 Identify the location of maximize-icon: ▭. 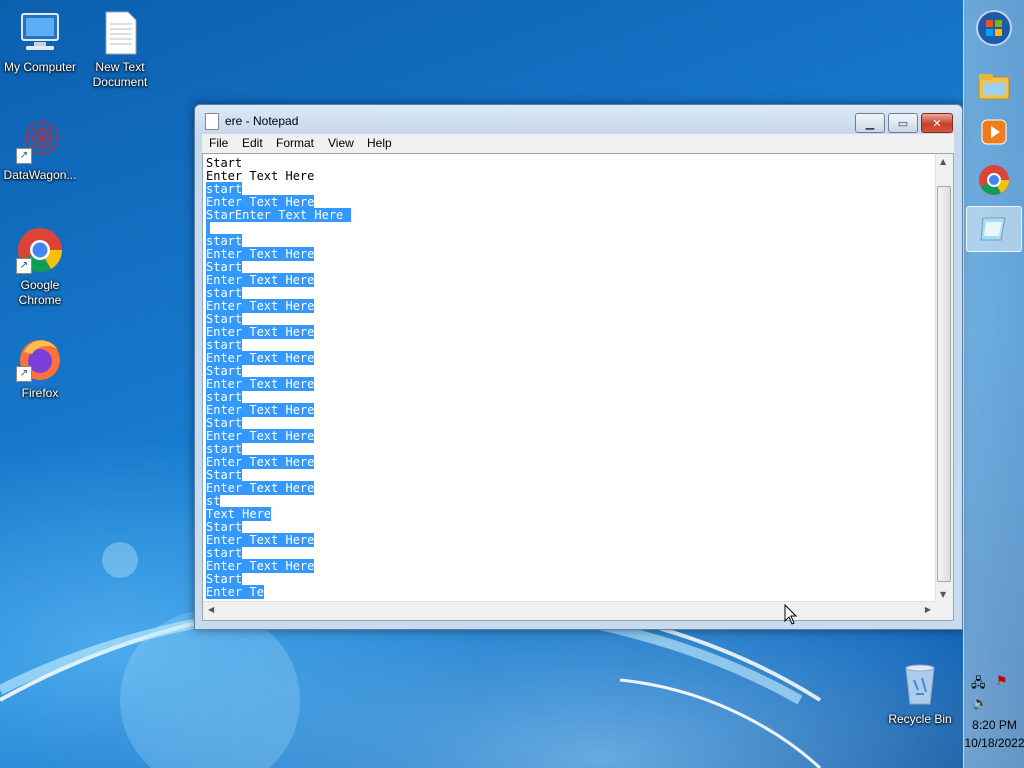
(903, 123).